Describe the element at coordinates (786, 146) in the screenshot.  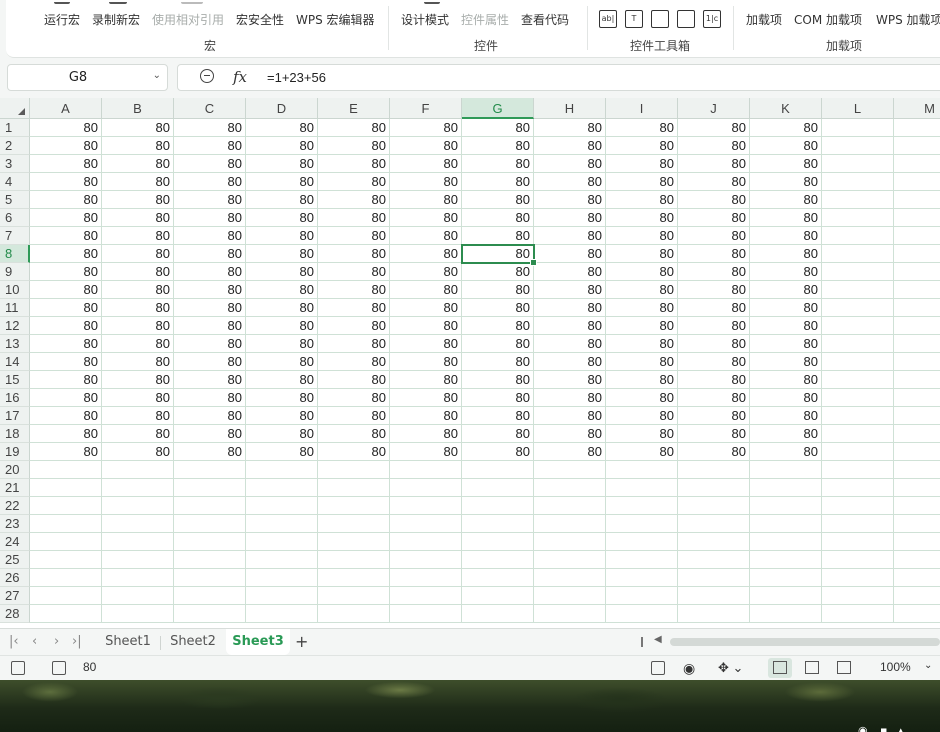
I see `cell-K2: 80` at that location.